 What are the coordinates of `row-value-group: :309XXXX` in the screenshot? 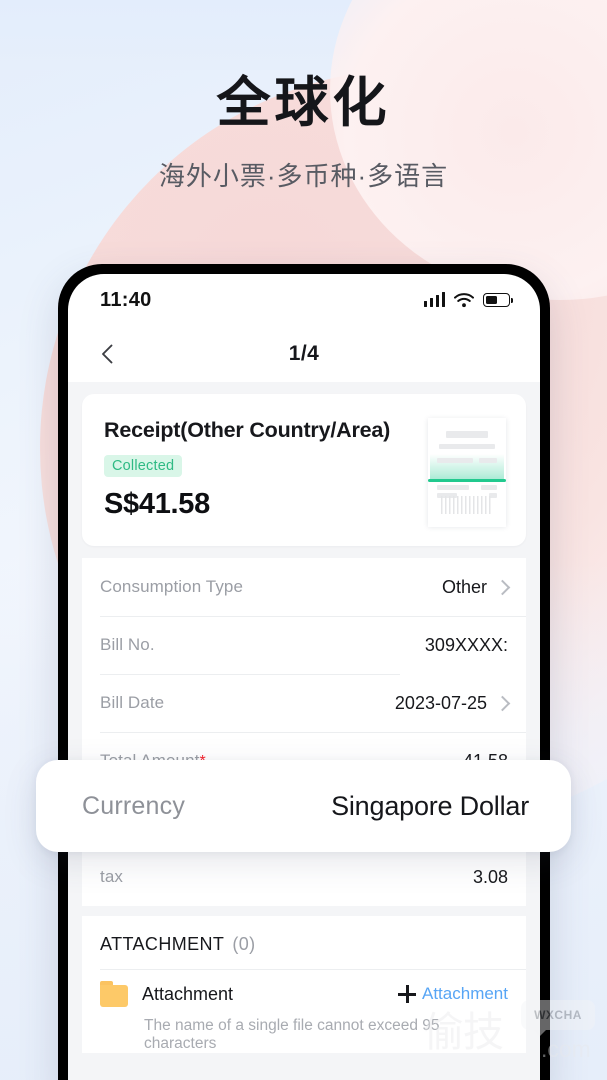 It's located at (466, 645).